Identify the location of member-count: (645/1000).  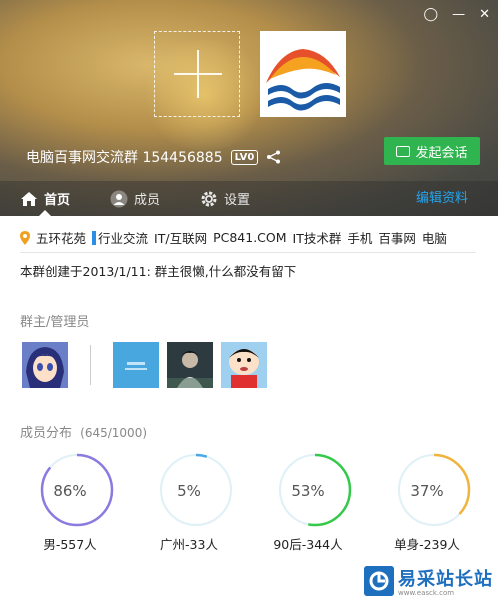
(114, 433).